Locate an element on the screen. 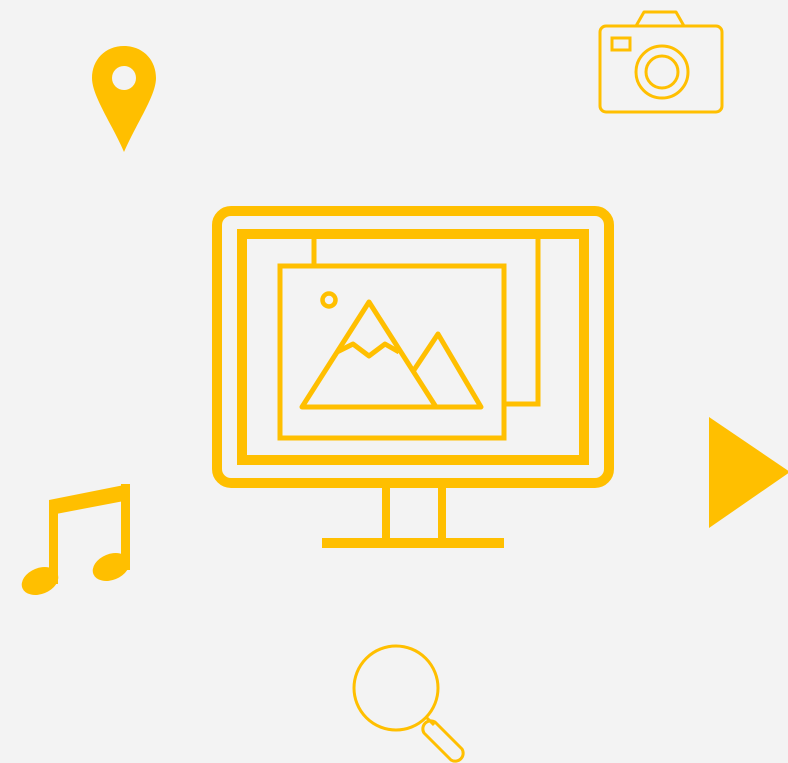  music-note-icon is located at coordinates (75, 539).